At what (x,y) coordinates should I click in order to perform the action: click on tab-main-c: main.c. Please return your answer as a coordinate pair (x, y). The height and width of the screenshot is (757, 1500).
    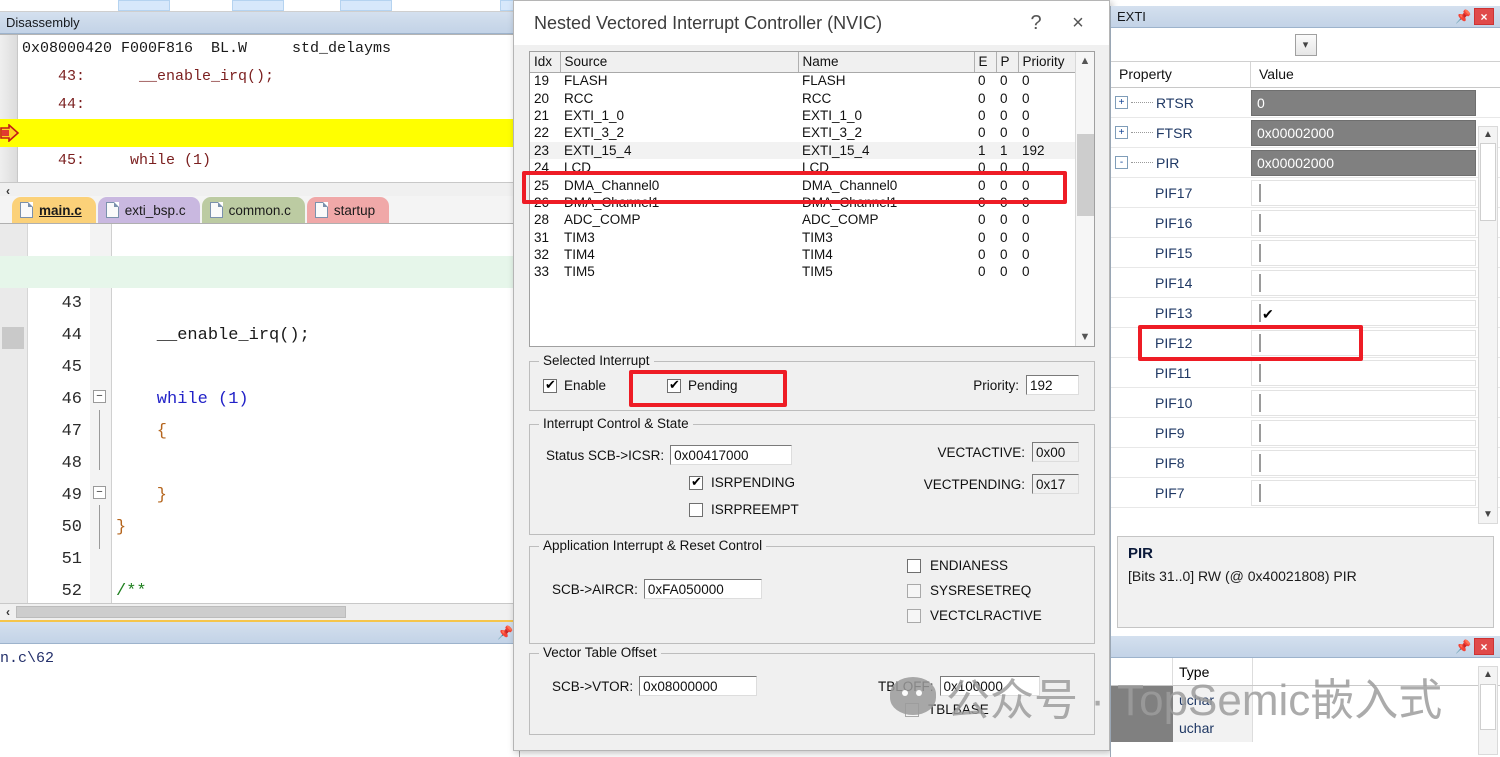
    Looking at the image, I should click on (54, 210).